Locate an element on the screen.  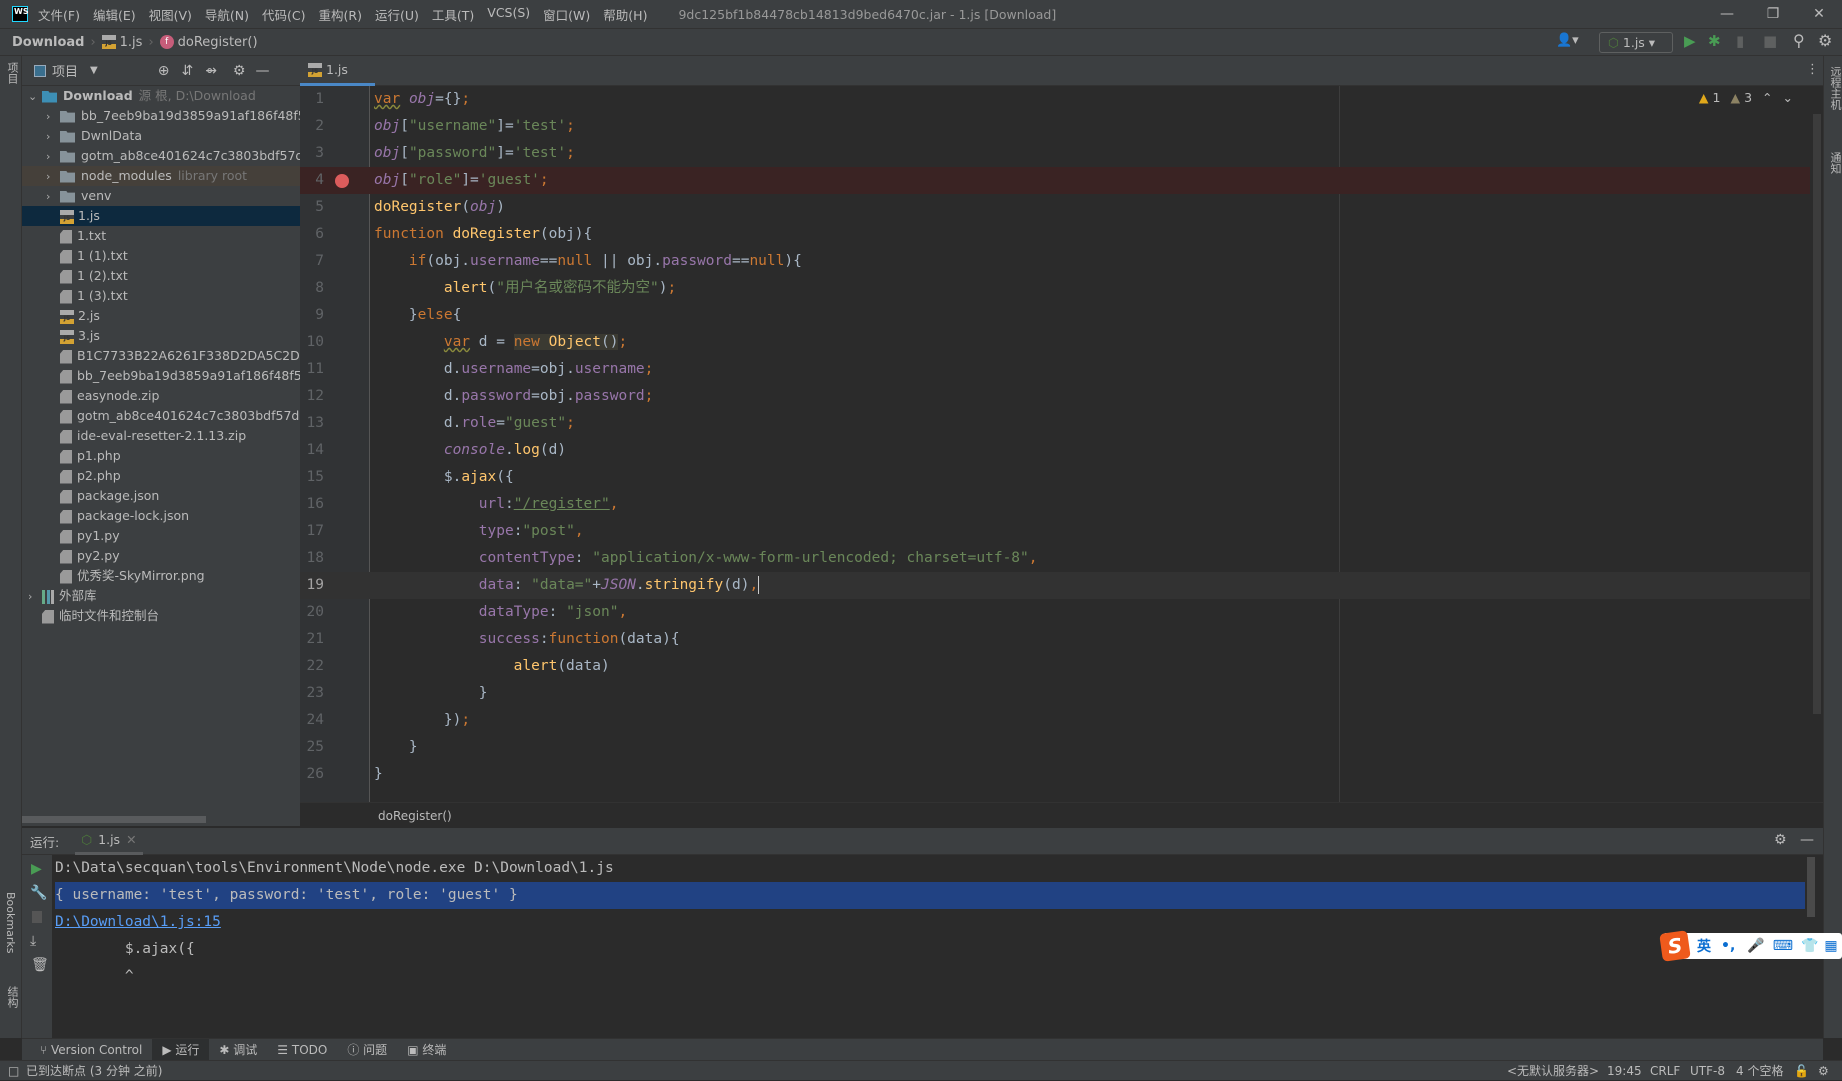
code-line: 19 data: "data="+JSON.stringify(d), is located at coordinates (1055, 585).